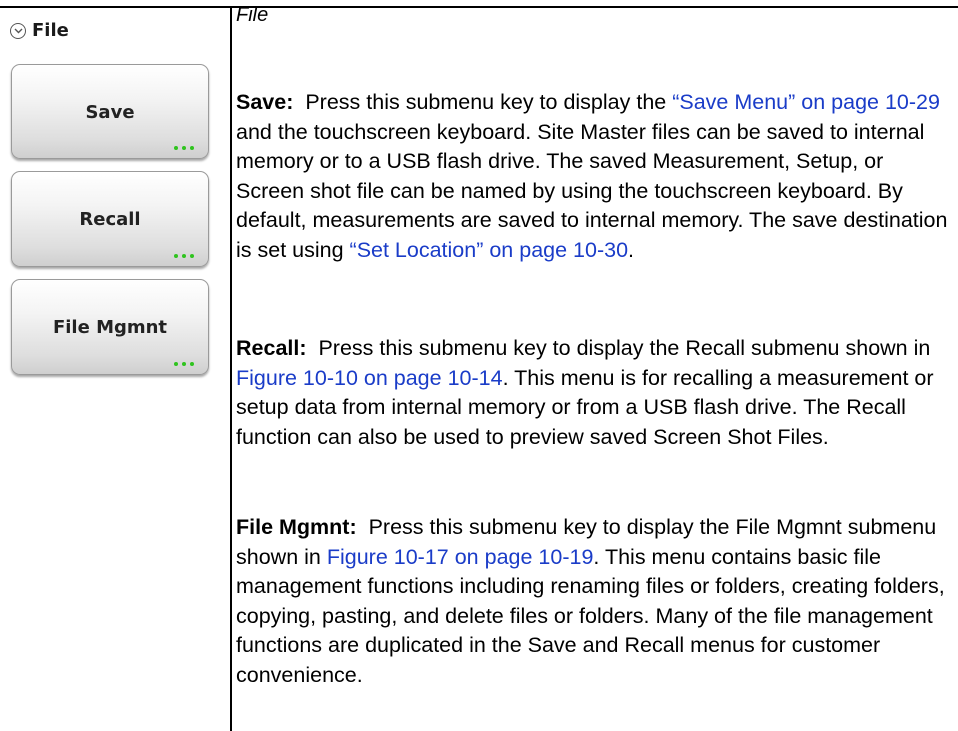 This screenshot has height=731, width=958. I want to click on key-label: File Mgmnt, so click(110, 327).